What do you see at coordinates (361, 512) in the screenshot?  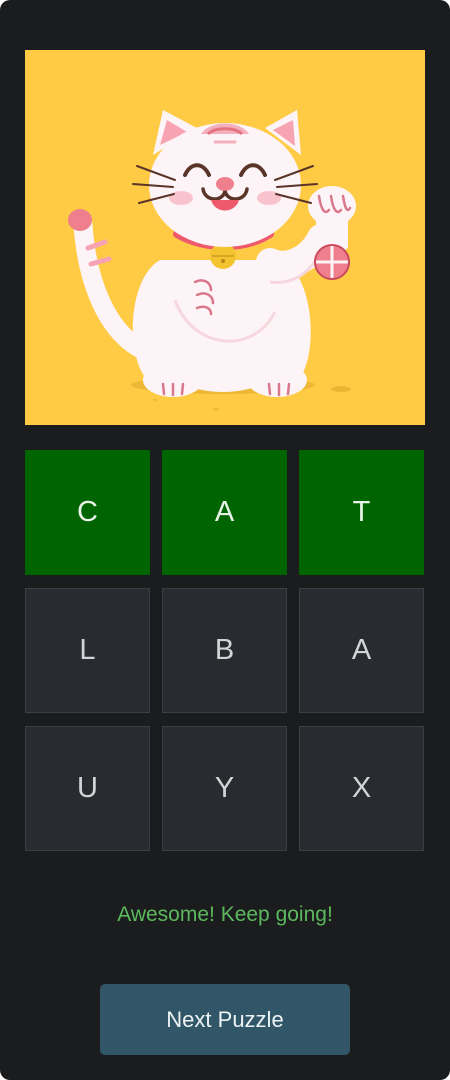 I see `letter-tile: T` at bounding box center [361, 512].